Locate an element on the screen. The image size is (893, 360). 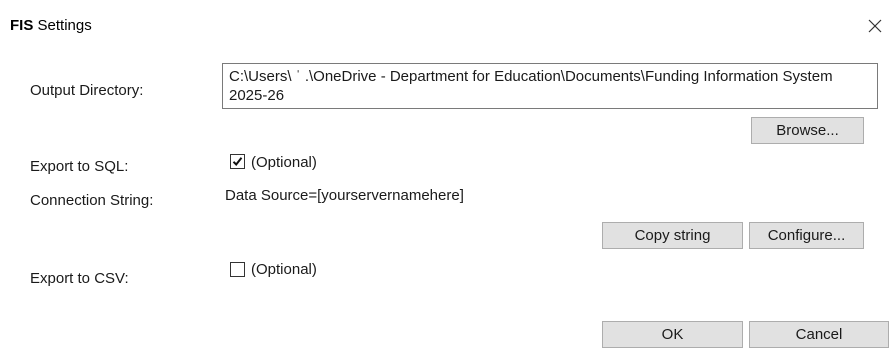
export-sql-optional-text: (Optional) is located at coordinates (284, 162).